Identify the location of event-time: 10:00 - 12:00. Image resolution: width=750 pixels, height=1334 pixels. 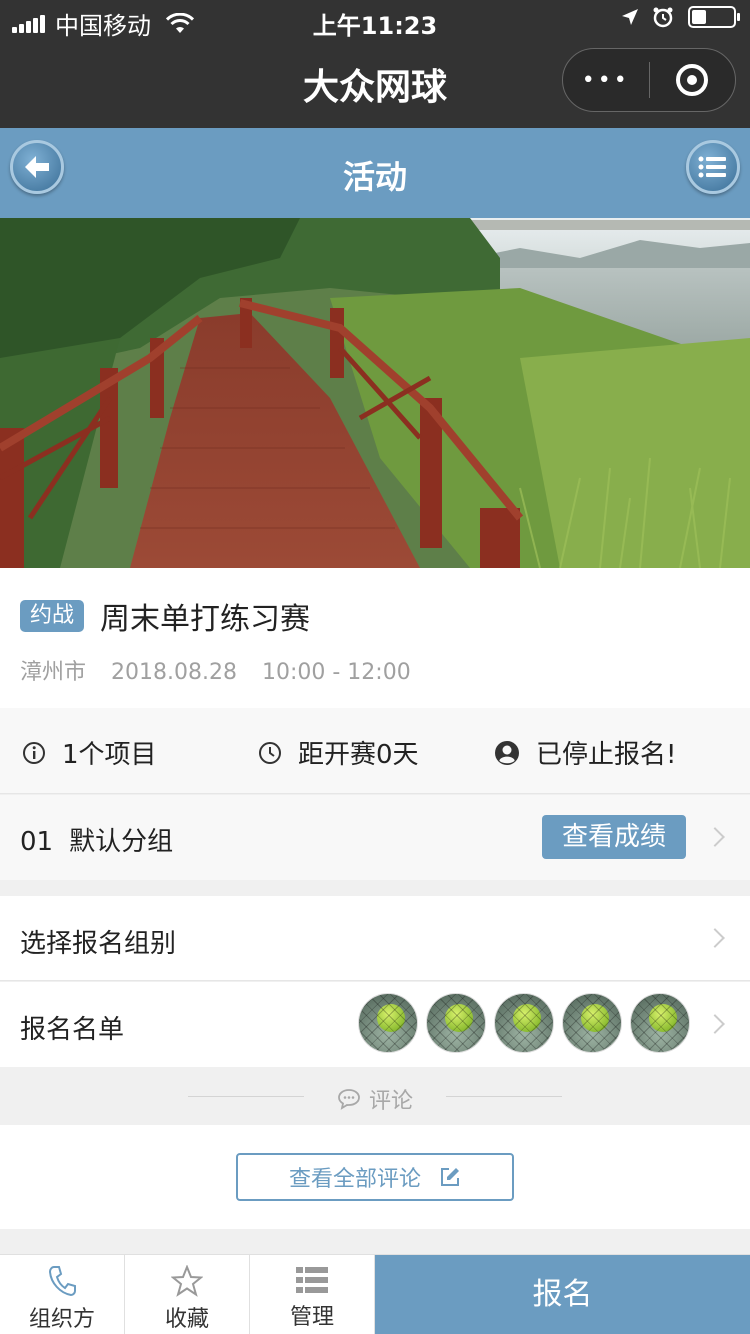
(336, 672).